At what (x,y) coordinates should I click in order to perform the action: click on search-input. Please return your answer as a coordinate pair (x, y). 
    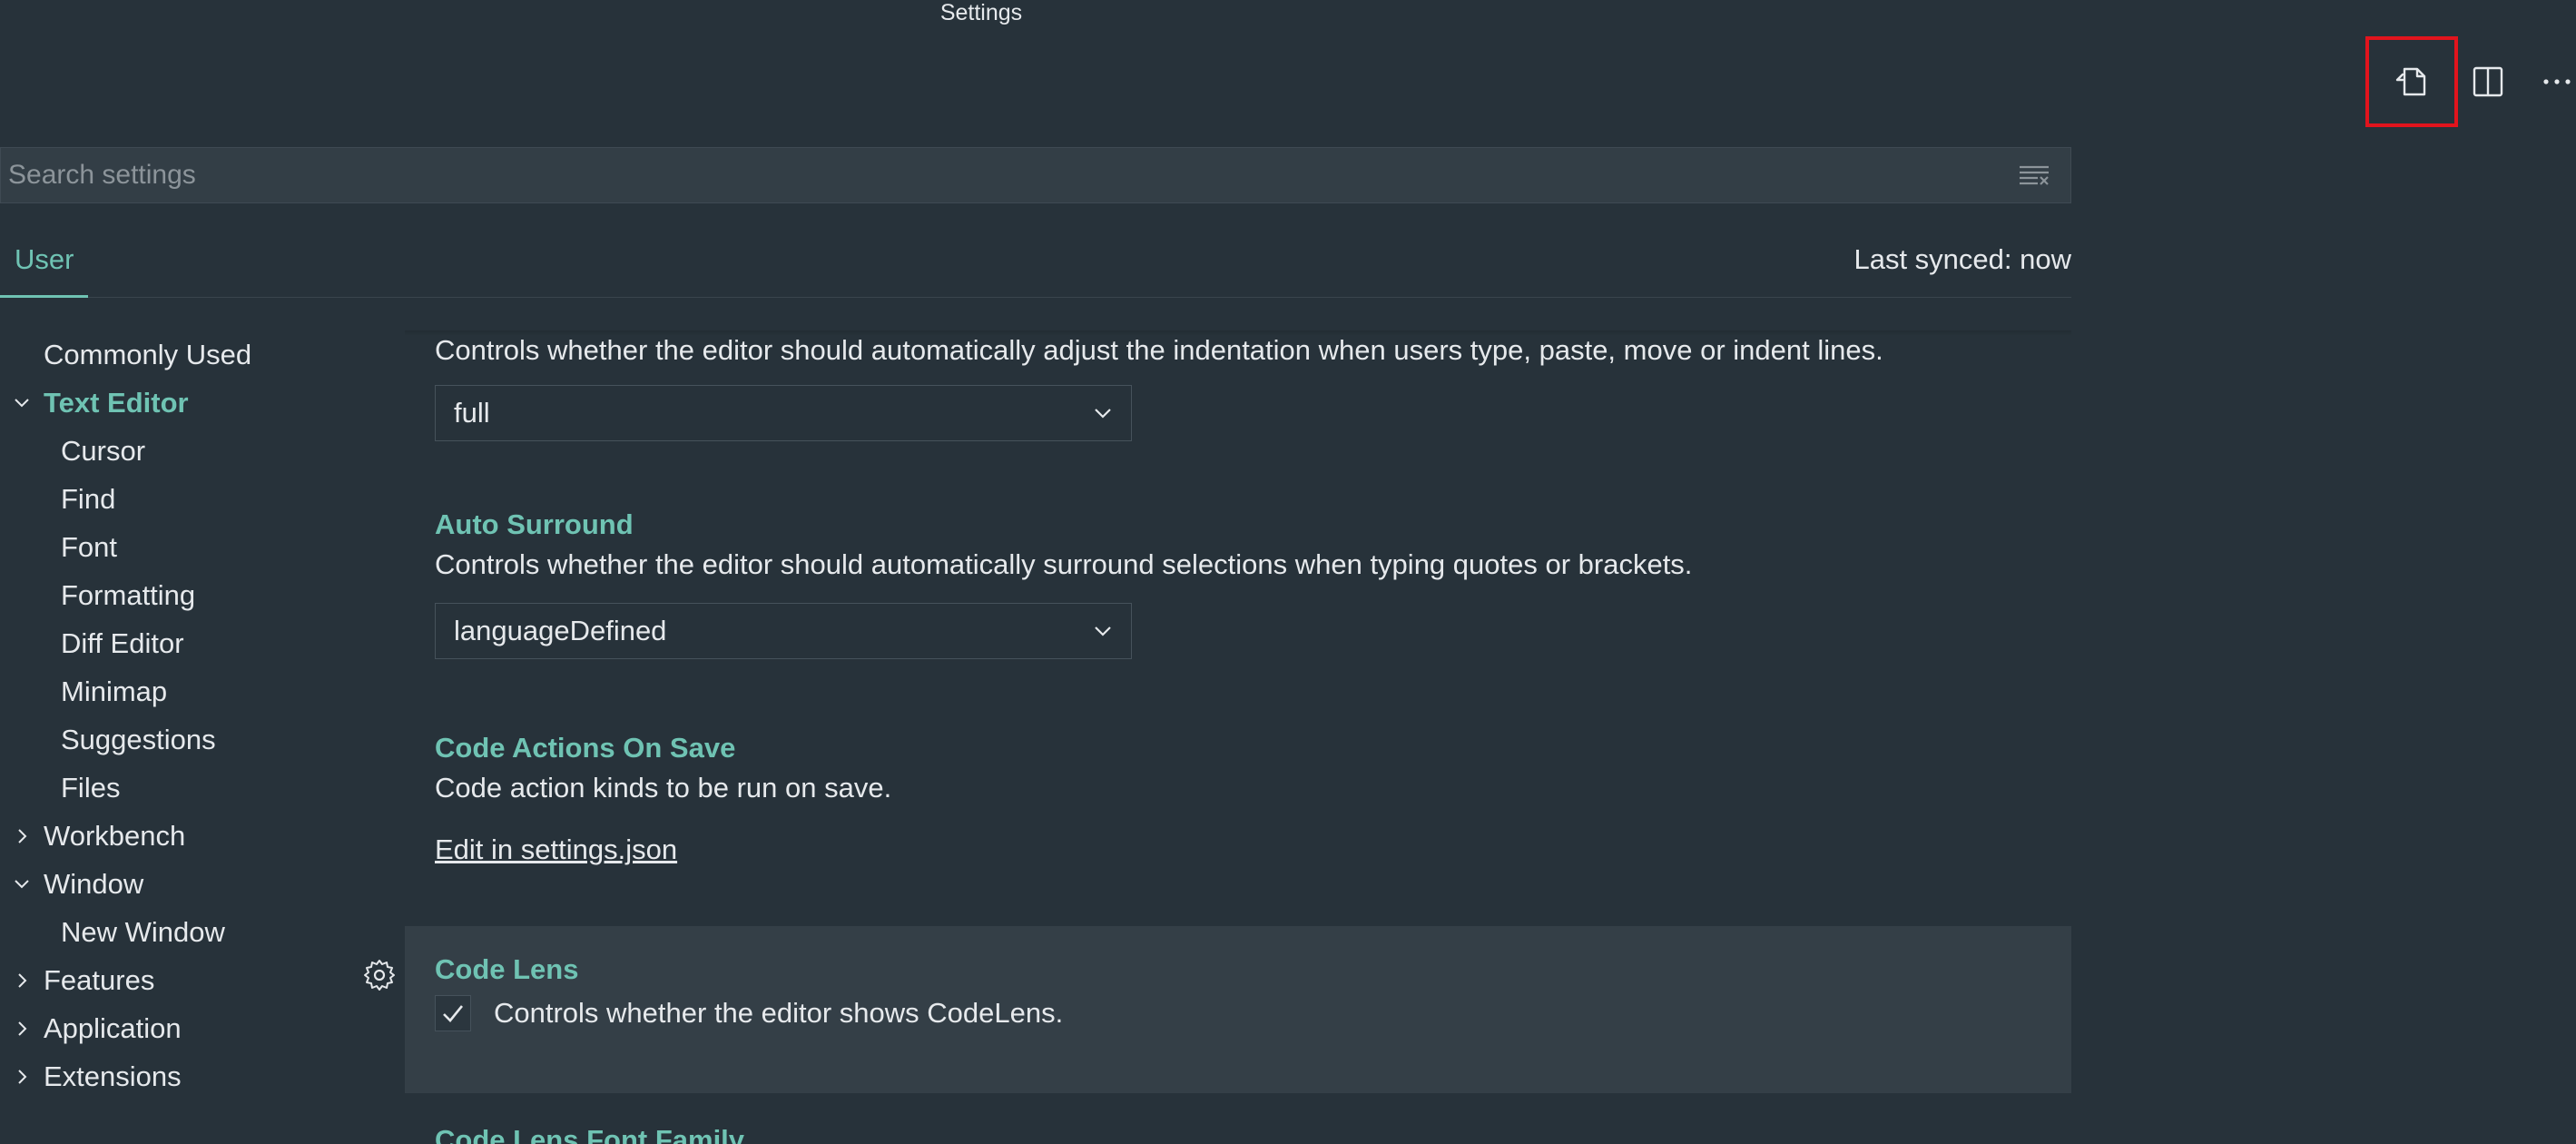
    Looking at the image, I should click on (999, 175).